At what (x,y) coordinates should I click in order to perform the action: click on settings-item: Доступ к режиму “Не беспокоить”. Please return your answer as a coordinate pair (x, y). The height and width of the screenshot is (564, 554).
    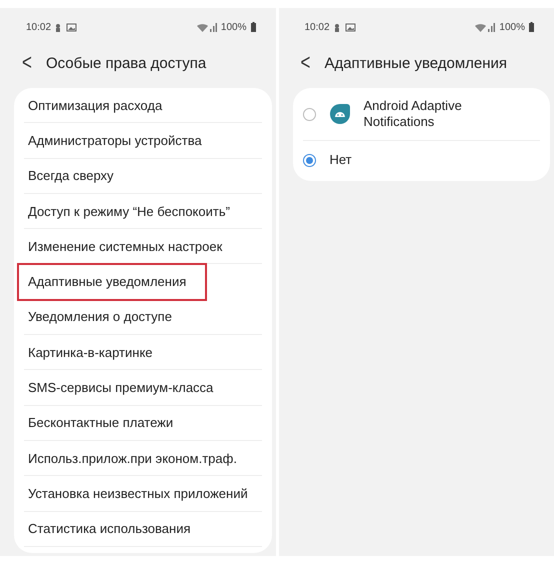
    Looking at the image, I should click on (129, 211).